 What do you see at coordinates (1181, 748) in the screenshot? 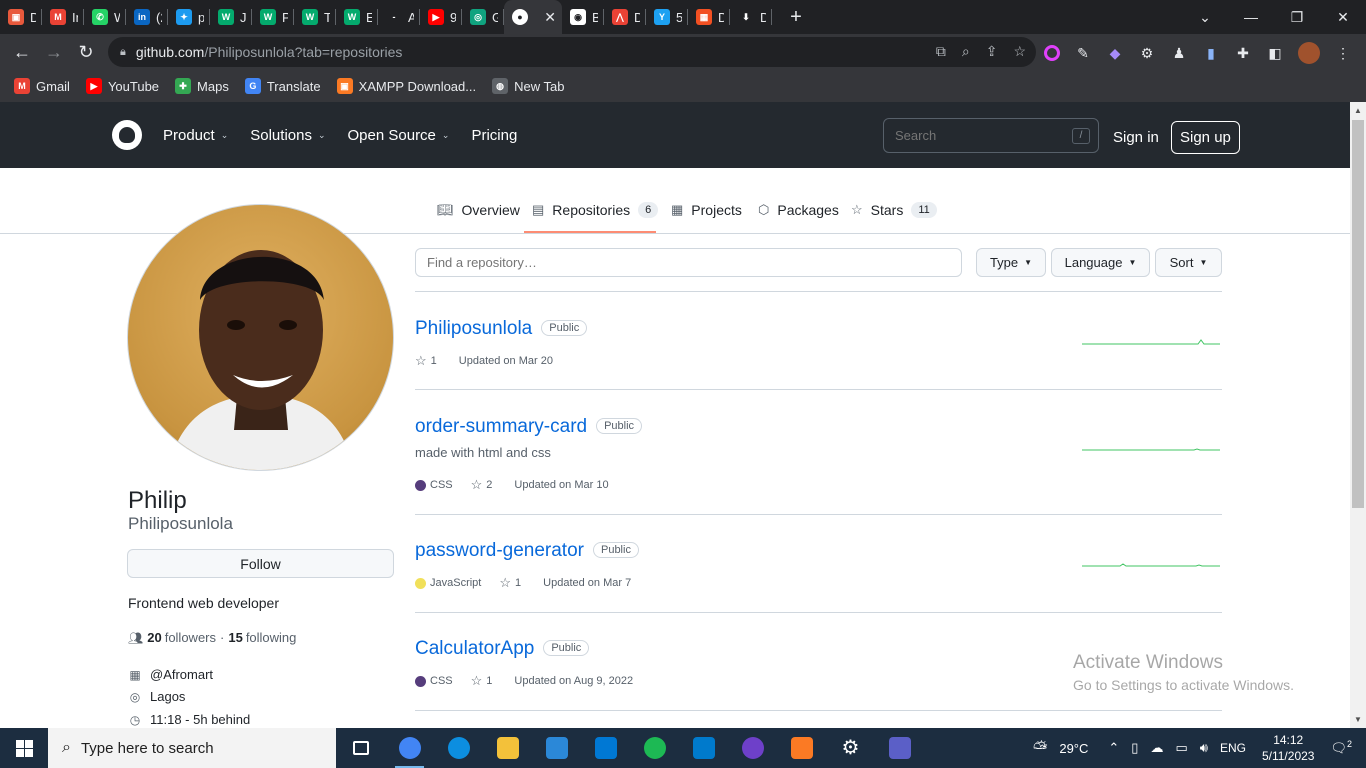
I see `battery-icon: ▭` at bounding box center [1181, 748].